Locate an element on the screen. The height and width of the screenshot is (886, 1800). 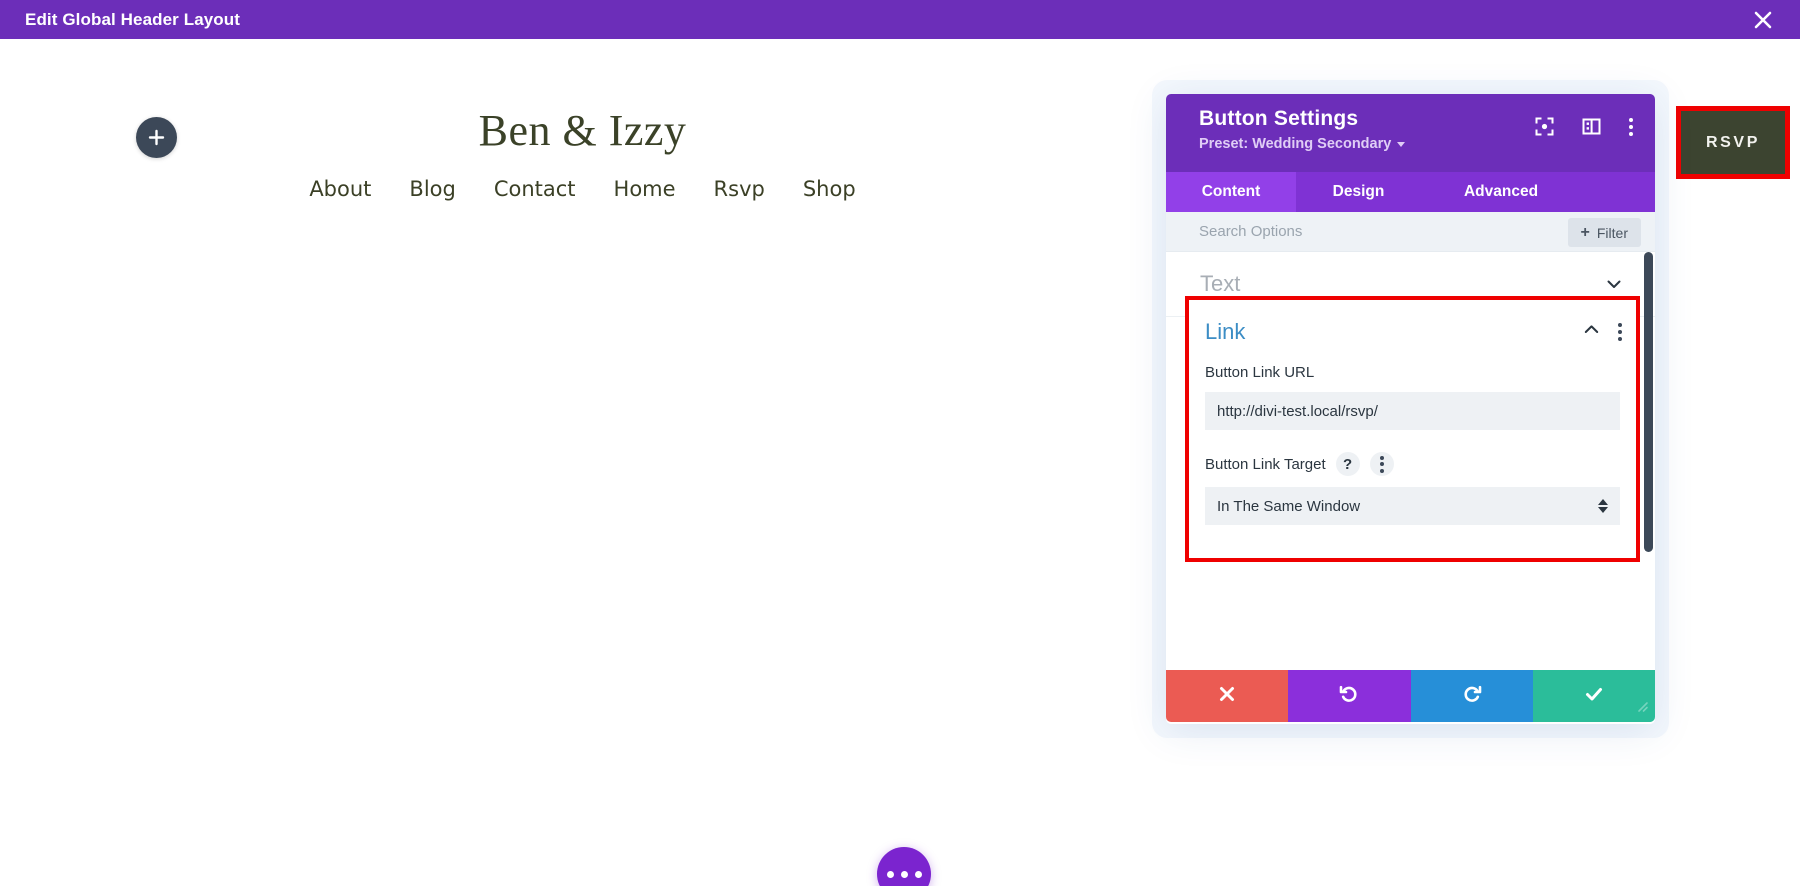
button-link-target-value: In The Same Window is located at coordinates (1289, 506).